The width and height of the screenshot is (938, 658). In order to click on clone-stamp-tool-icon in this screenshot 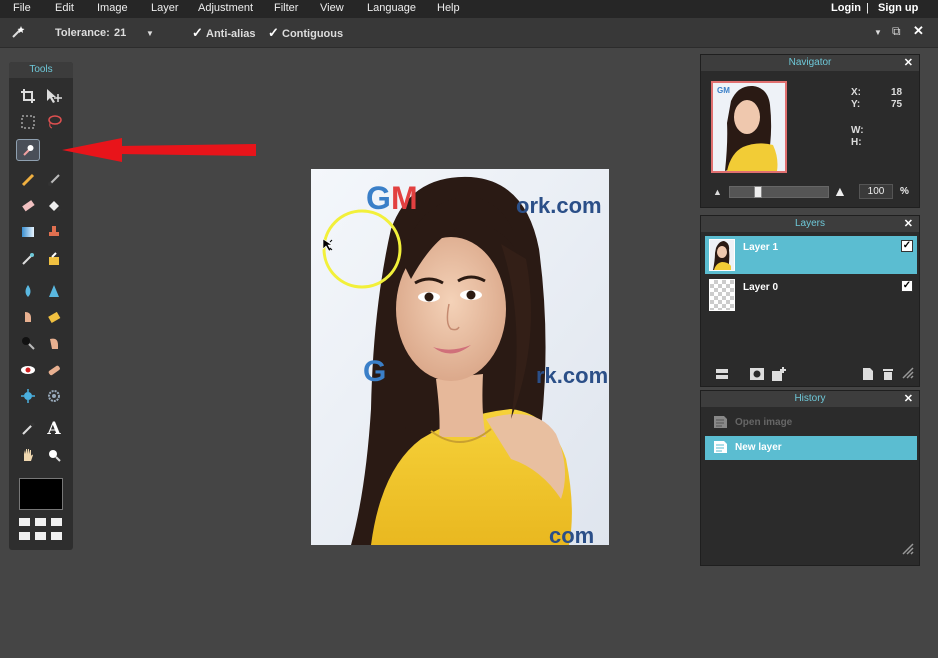, I will do `click(54, 232)`.